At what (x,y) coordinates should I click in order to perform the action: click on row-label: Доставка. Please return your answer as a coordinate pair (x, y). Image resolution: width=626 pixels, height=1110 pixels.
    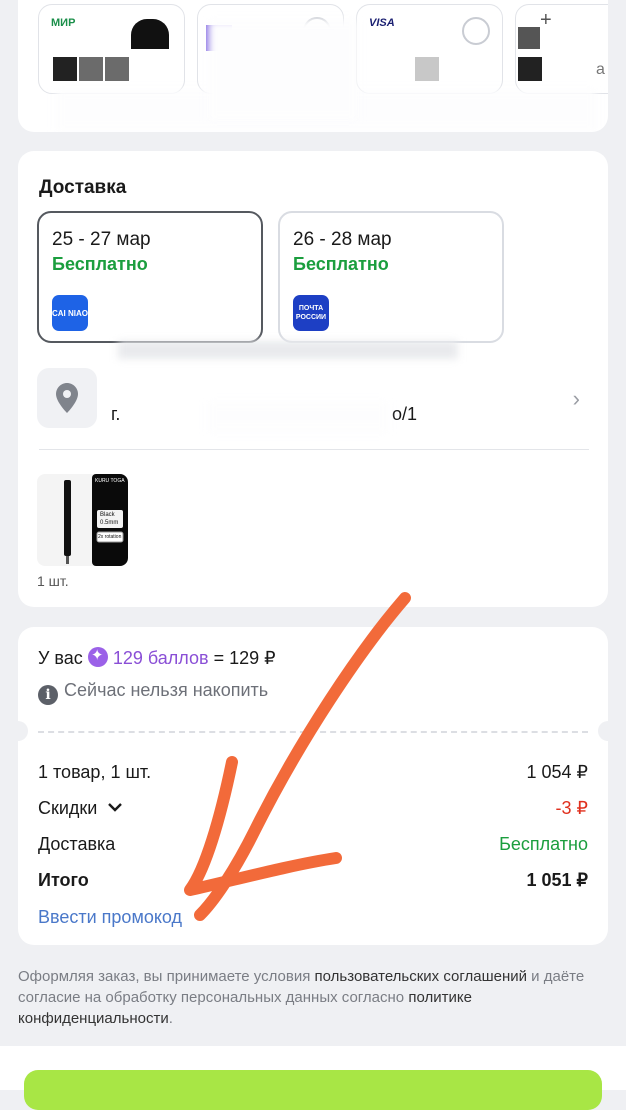
    Looking at the image, I should click on (77, 844).